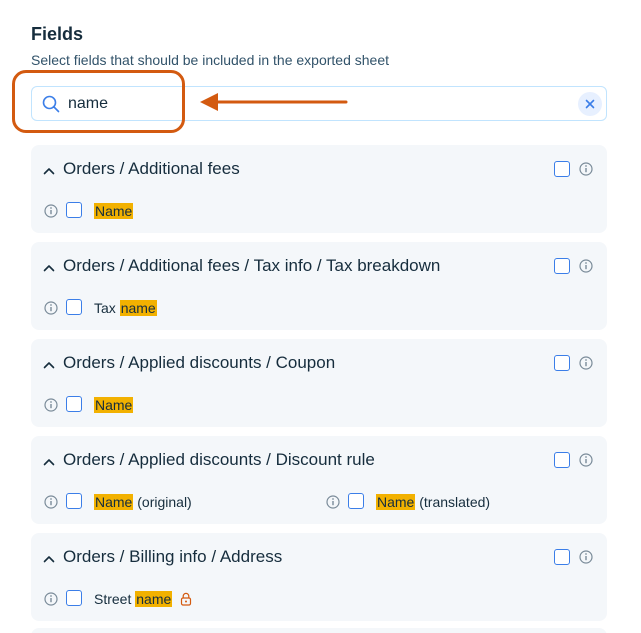  Describe the element at coordinates (151, 168) in the screenshot. I see `group-title: Orders / Additional fees` at that location.